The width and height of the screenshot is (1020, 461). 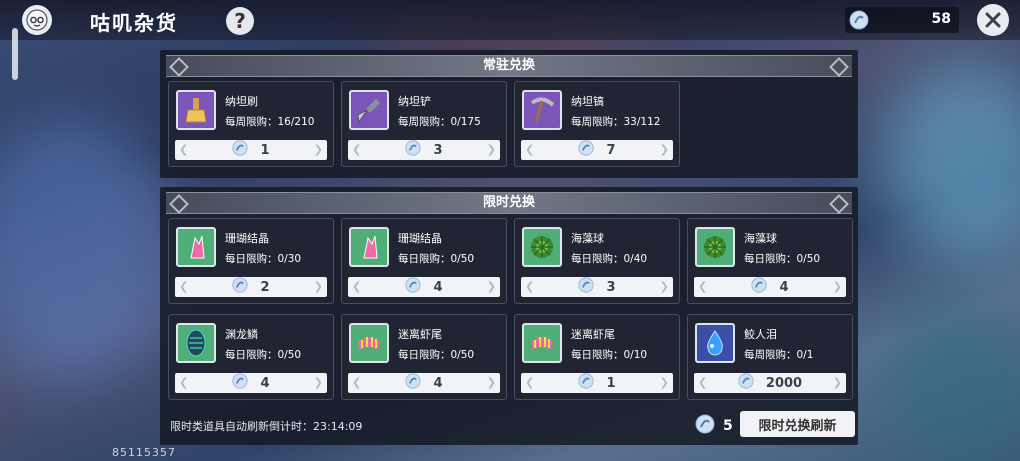 I want to click on price-value: 2000, so click(x=784, y=383).